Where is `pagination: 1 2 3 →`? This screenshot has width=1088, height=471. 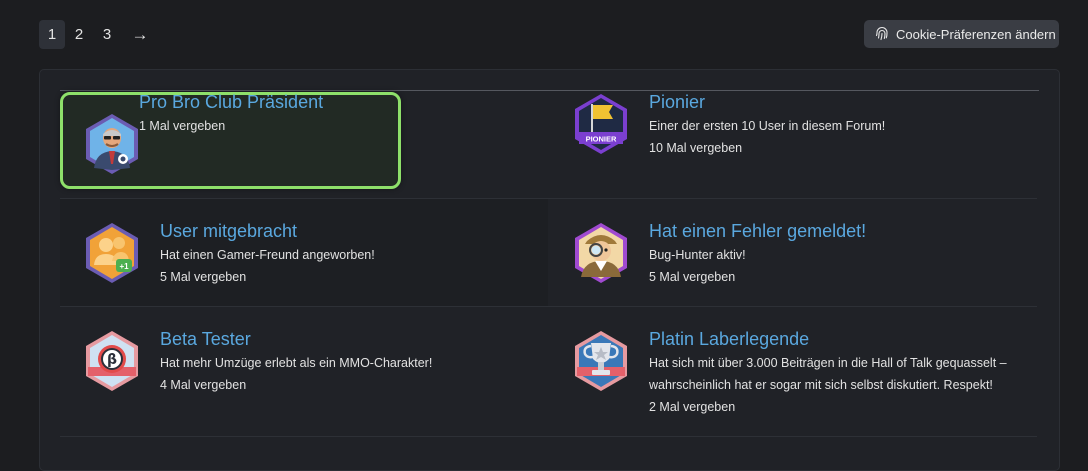
pagination: 1 2 3 → is located at coordinates (97, 34).